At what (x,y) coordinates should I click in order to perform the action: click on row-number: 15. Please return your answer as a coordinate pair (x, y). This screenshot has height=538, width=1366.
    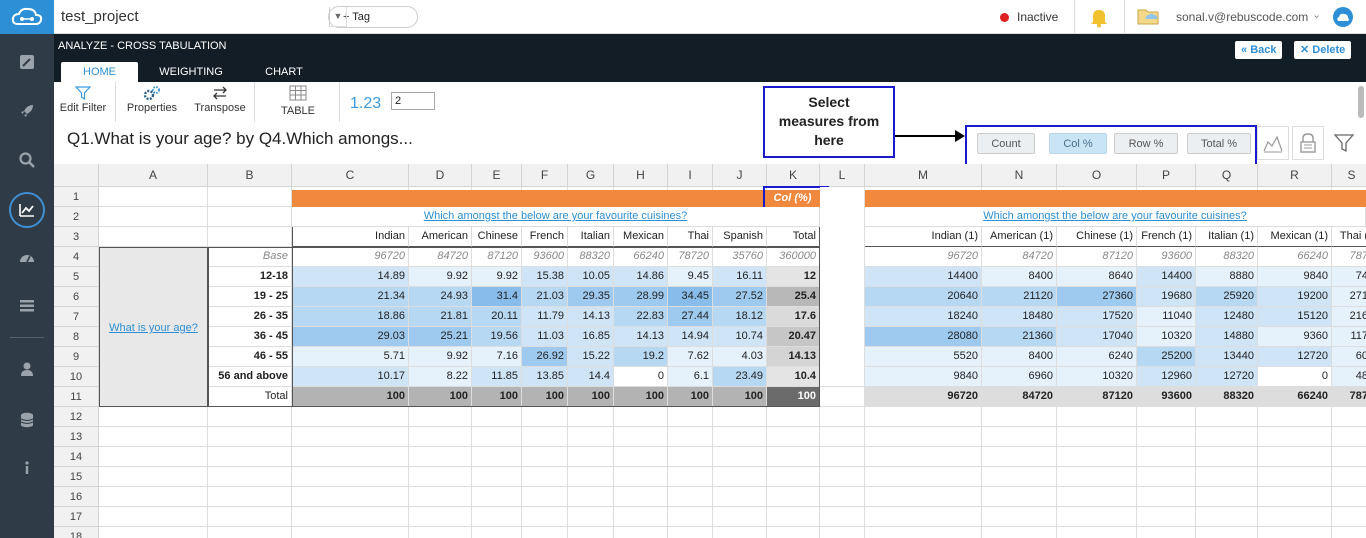
    Looking at the image, I should click on (76, 477).